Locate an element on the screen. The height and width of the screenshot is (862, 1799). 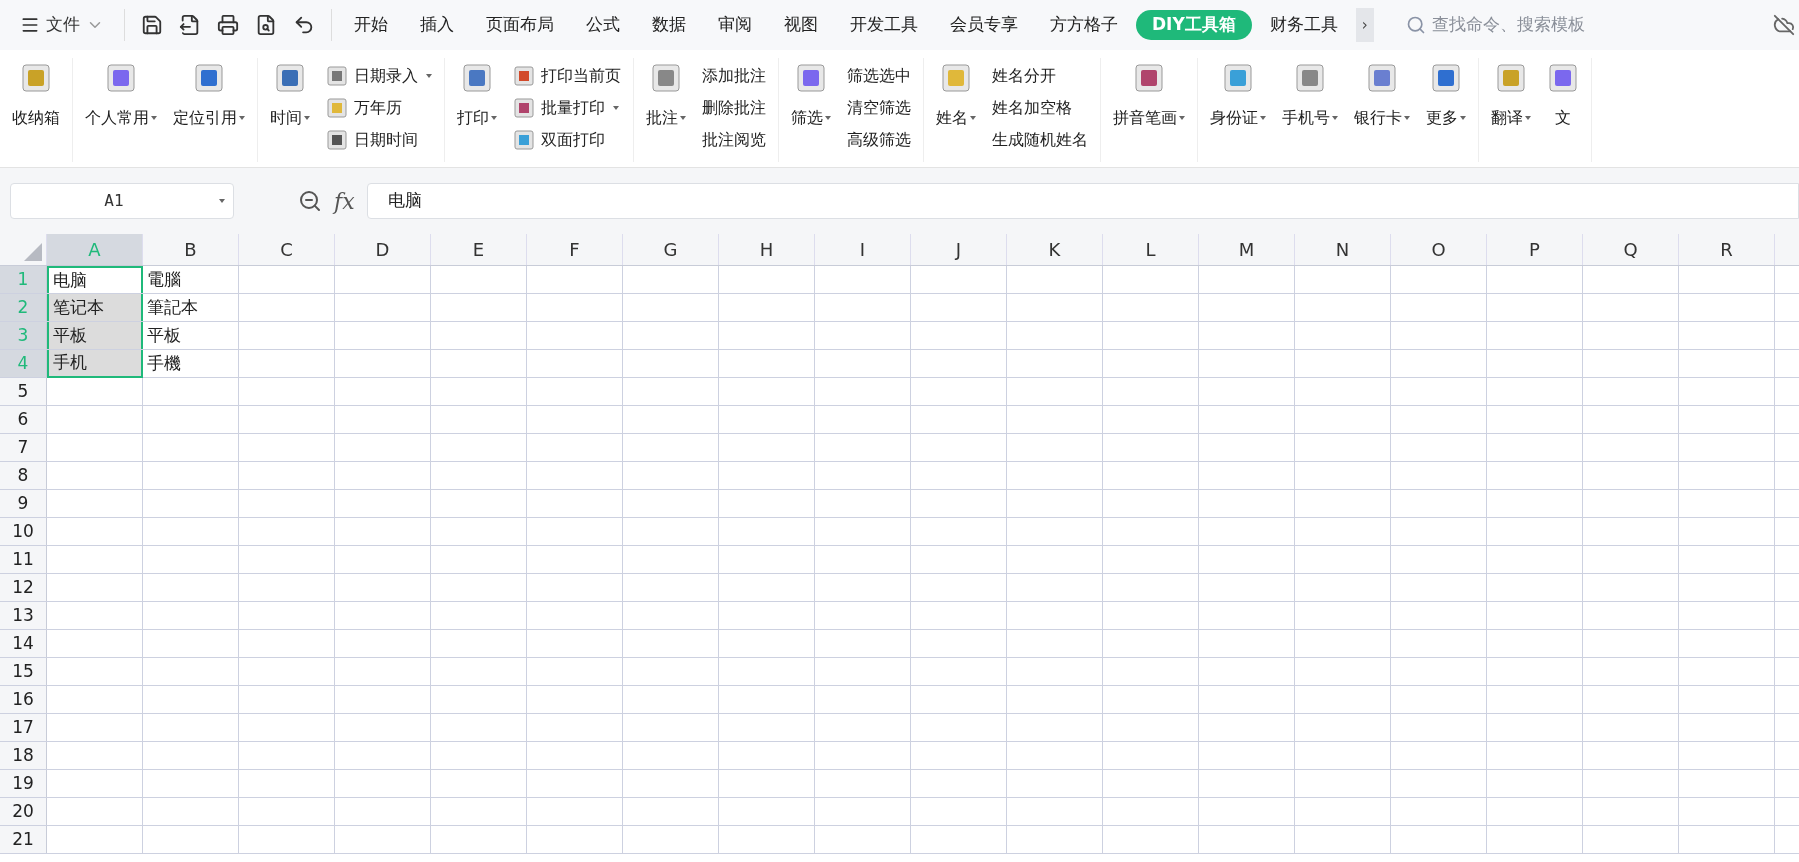
cloud-icon is located at coordinates (1784, 25).